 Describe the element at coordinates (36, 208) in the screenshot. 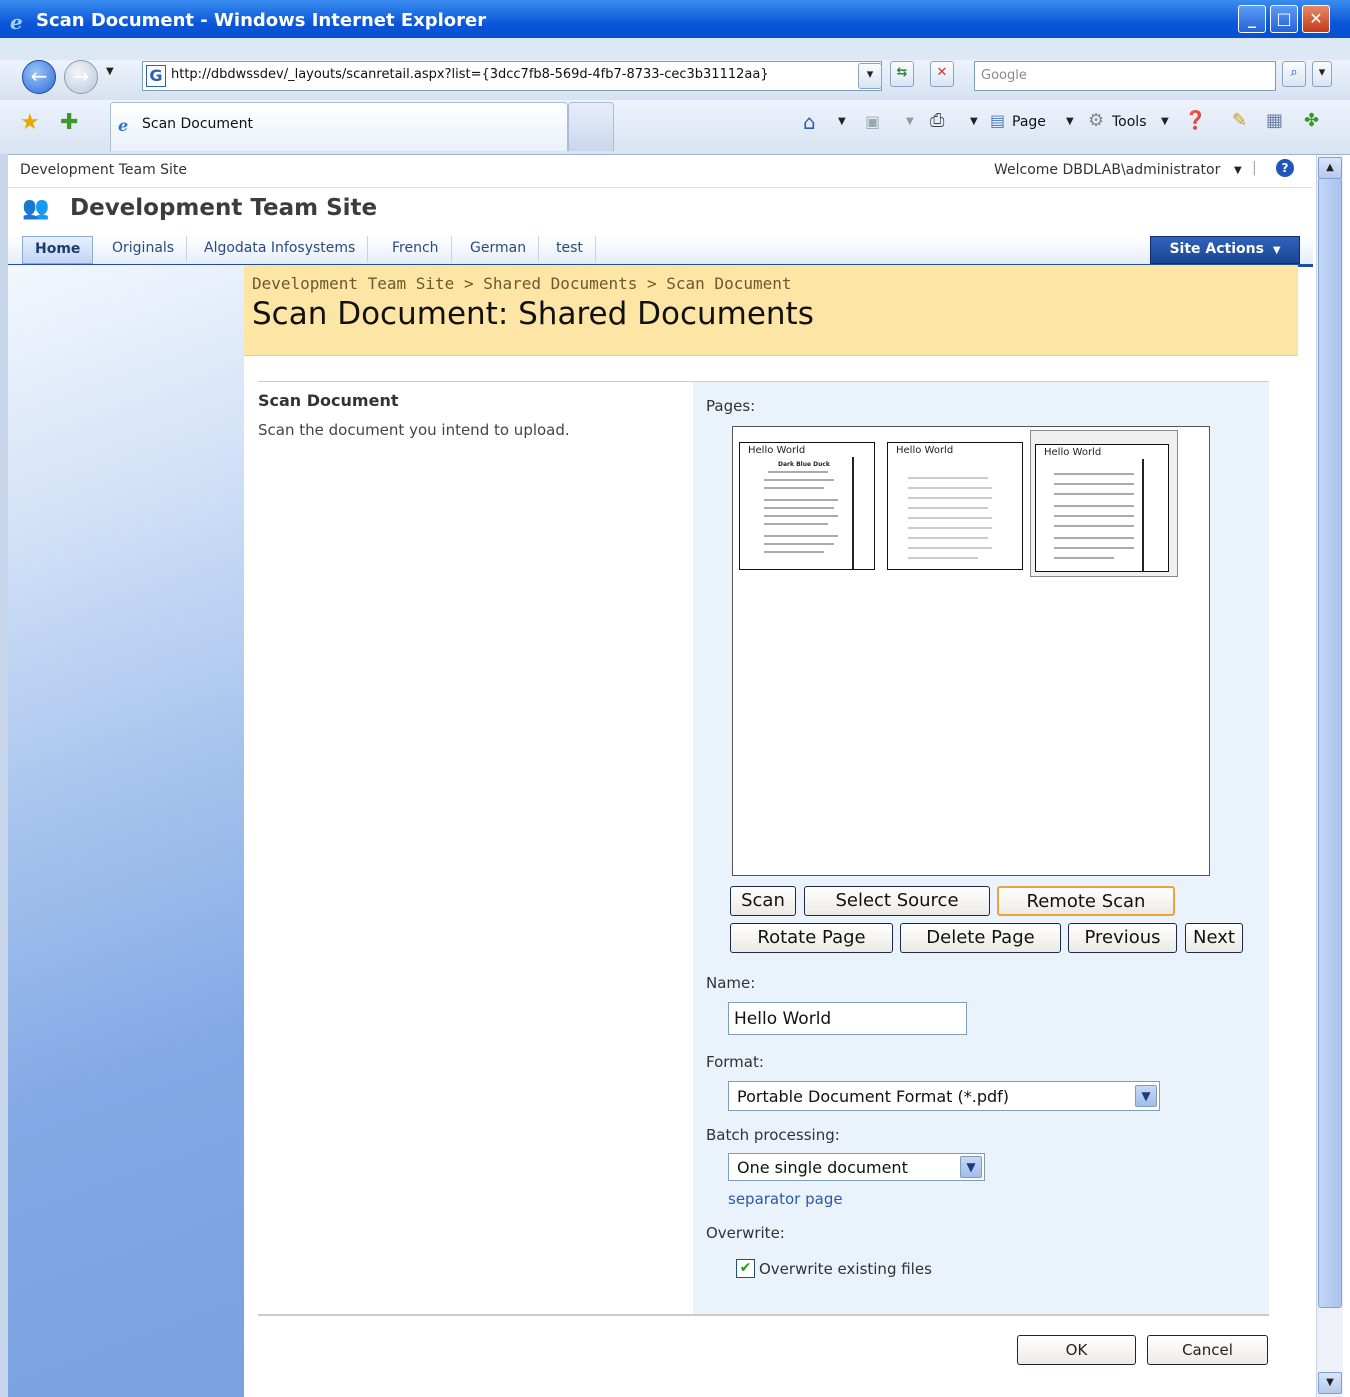

I see `site-people-icon: 👥` at that location.